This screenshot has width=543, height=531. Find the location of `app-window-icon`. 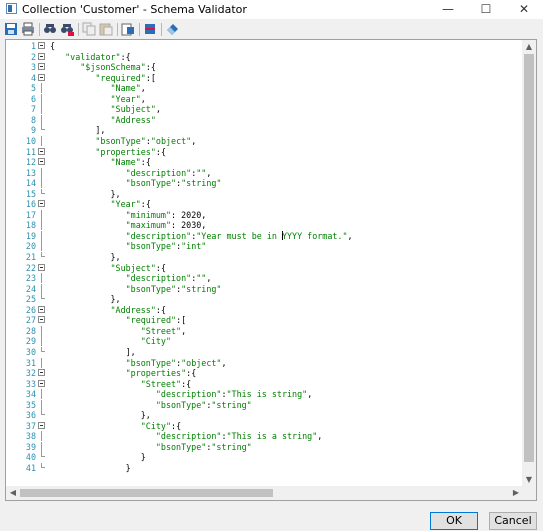

app-window-icon is located at coordinates (11, 8).